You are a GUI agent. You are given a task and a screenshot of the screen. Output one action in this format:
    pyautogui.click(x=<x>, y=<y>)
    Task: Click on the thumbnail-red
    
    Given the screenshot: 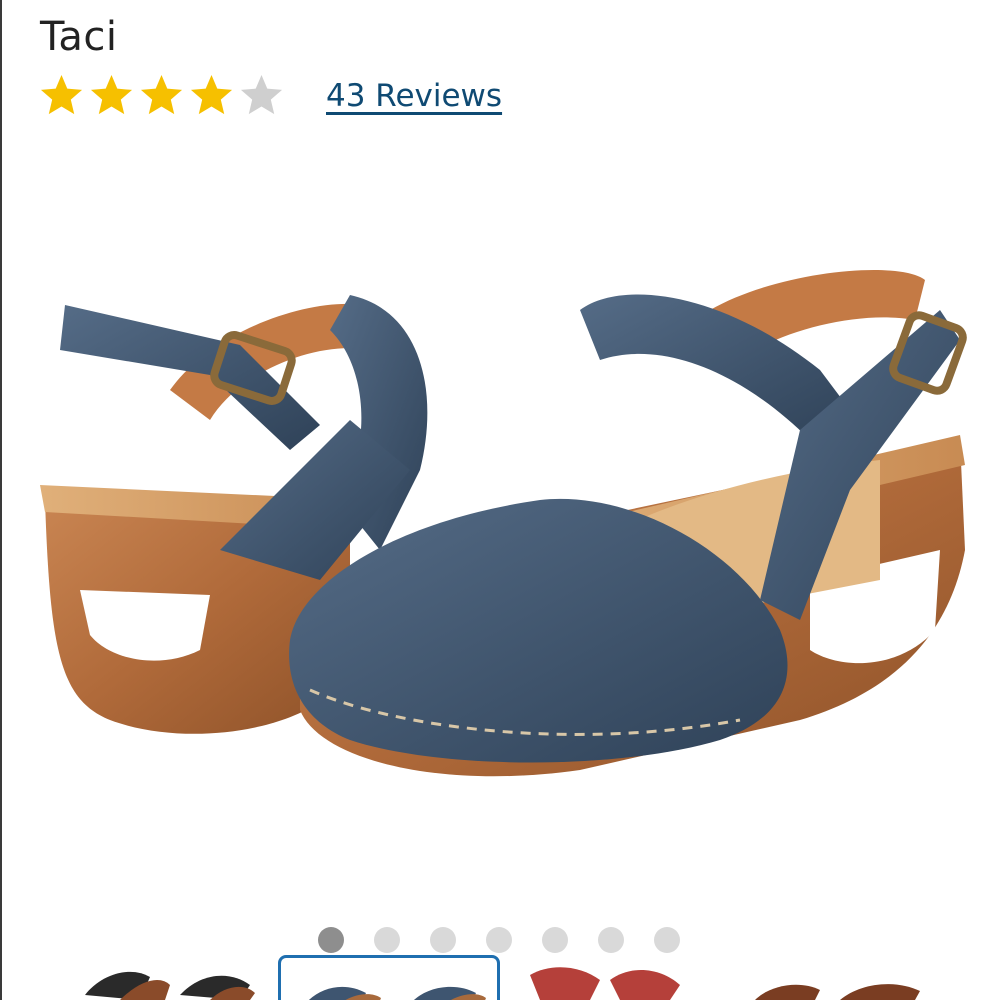 What is the action you would take?
    pyautogui.click(x=620, y=977)
    